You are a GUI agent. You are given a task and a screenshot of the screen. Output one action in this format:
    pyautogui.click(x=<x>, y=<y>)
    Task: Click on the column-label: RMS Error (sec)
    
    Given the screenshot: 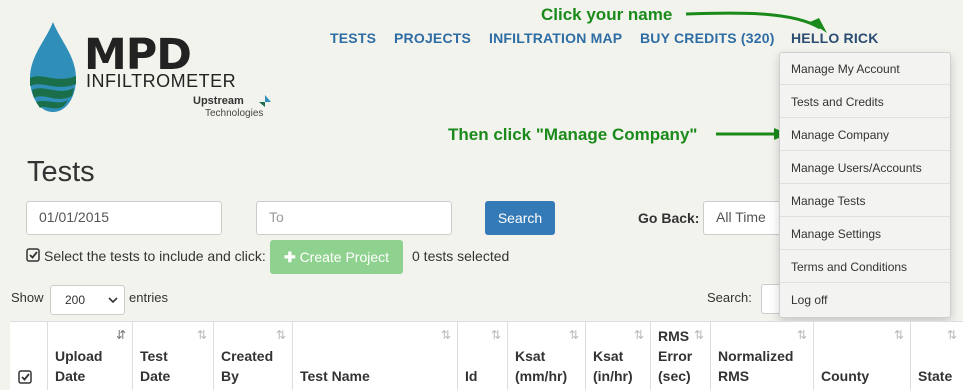 What is the action you would take?
    pyautogui.click(x=675, y=356)
    